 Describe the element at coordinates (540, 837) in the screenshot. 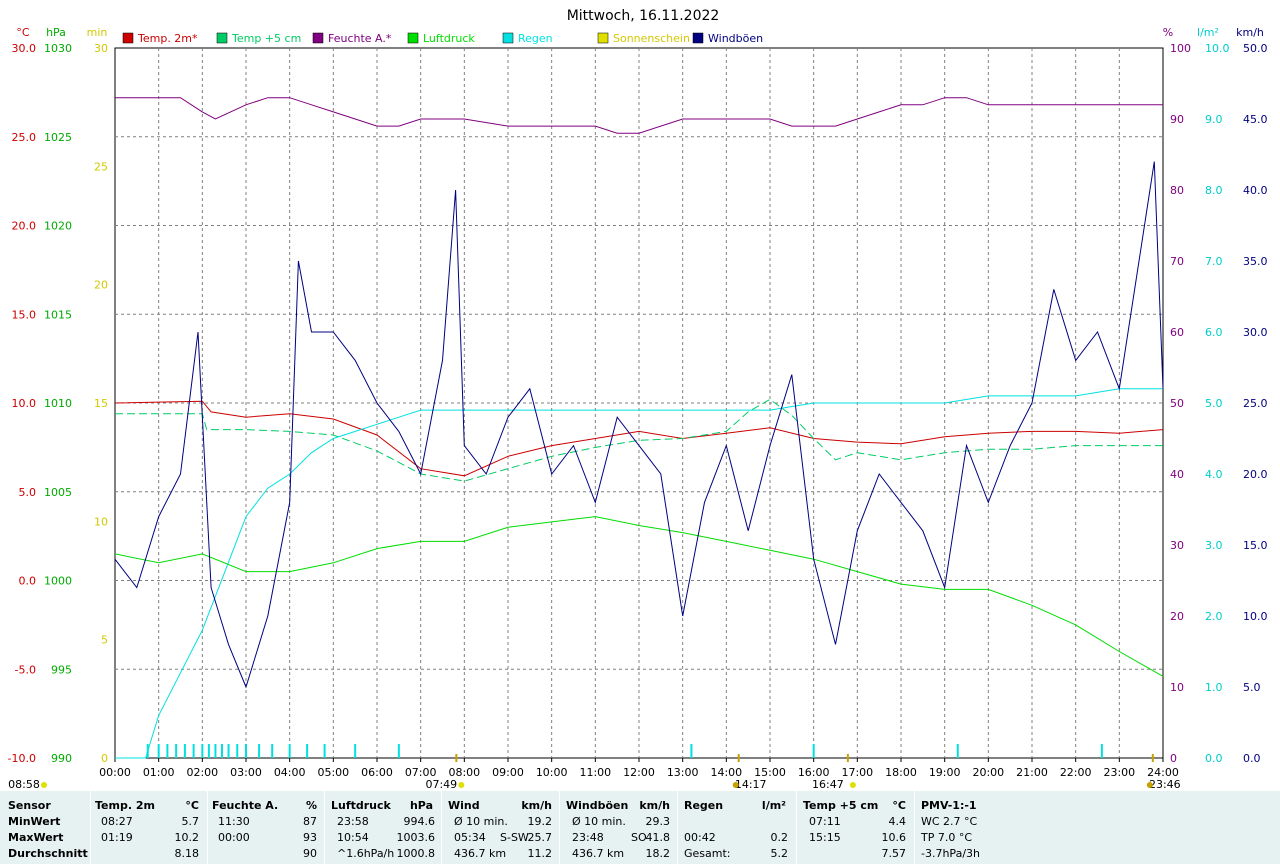

I see `stats-wind-value: 25.7` at that location.